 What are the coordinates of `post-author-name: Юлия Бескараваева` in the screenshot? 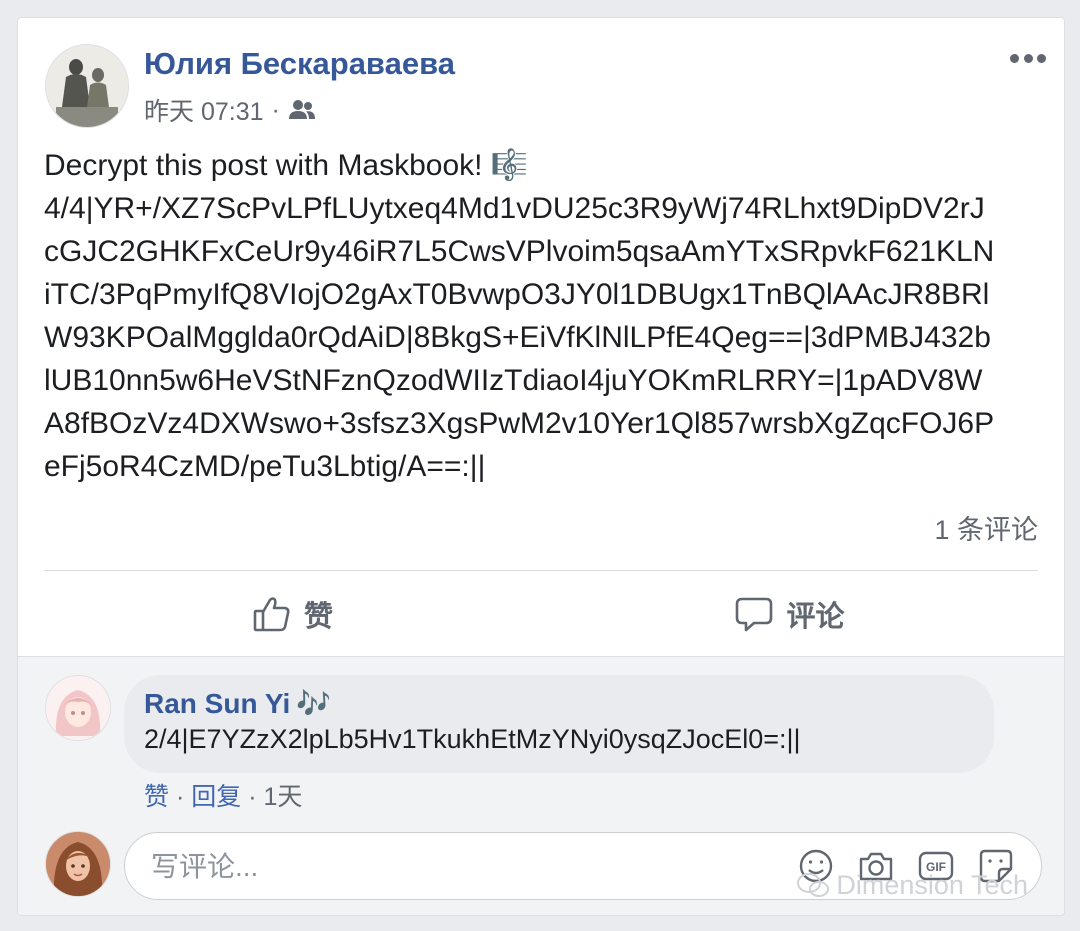 It's located at (299, 64).